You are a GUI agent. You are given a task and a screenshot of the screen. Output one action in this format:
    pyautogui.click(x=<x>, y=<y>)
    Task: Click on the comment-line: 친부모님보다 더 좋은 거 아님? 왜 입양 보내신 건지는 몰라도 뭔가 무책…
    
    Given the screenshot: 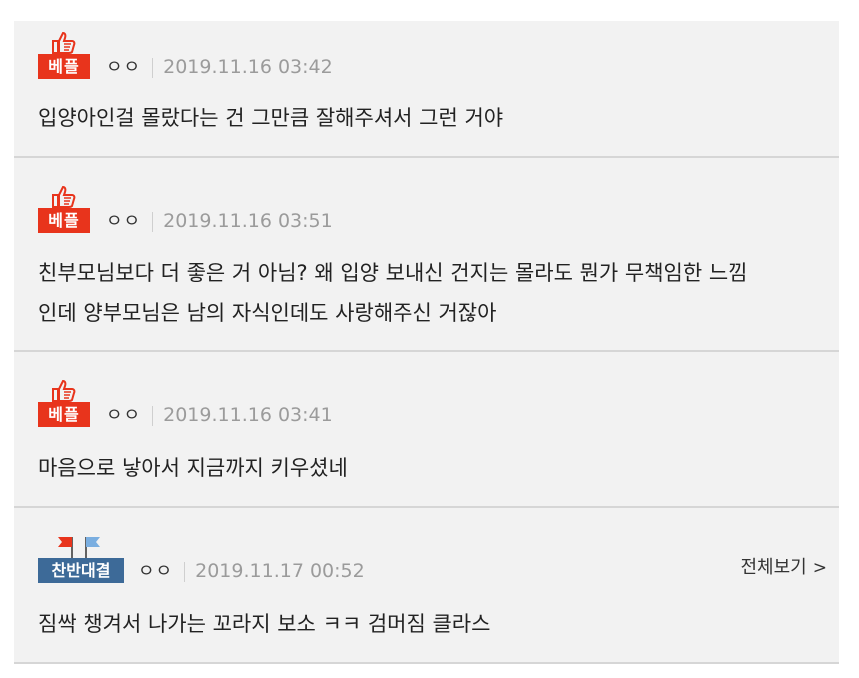 What is the action you would take?
    pyautogui.click(x=393, y=273)
    